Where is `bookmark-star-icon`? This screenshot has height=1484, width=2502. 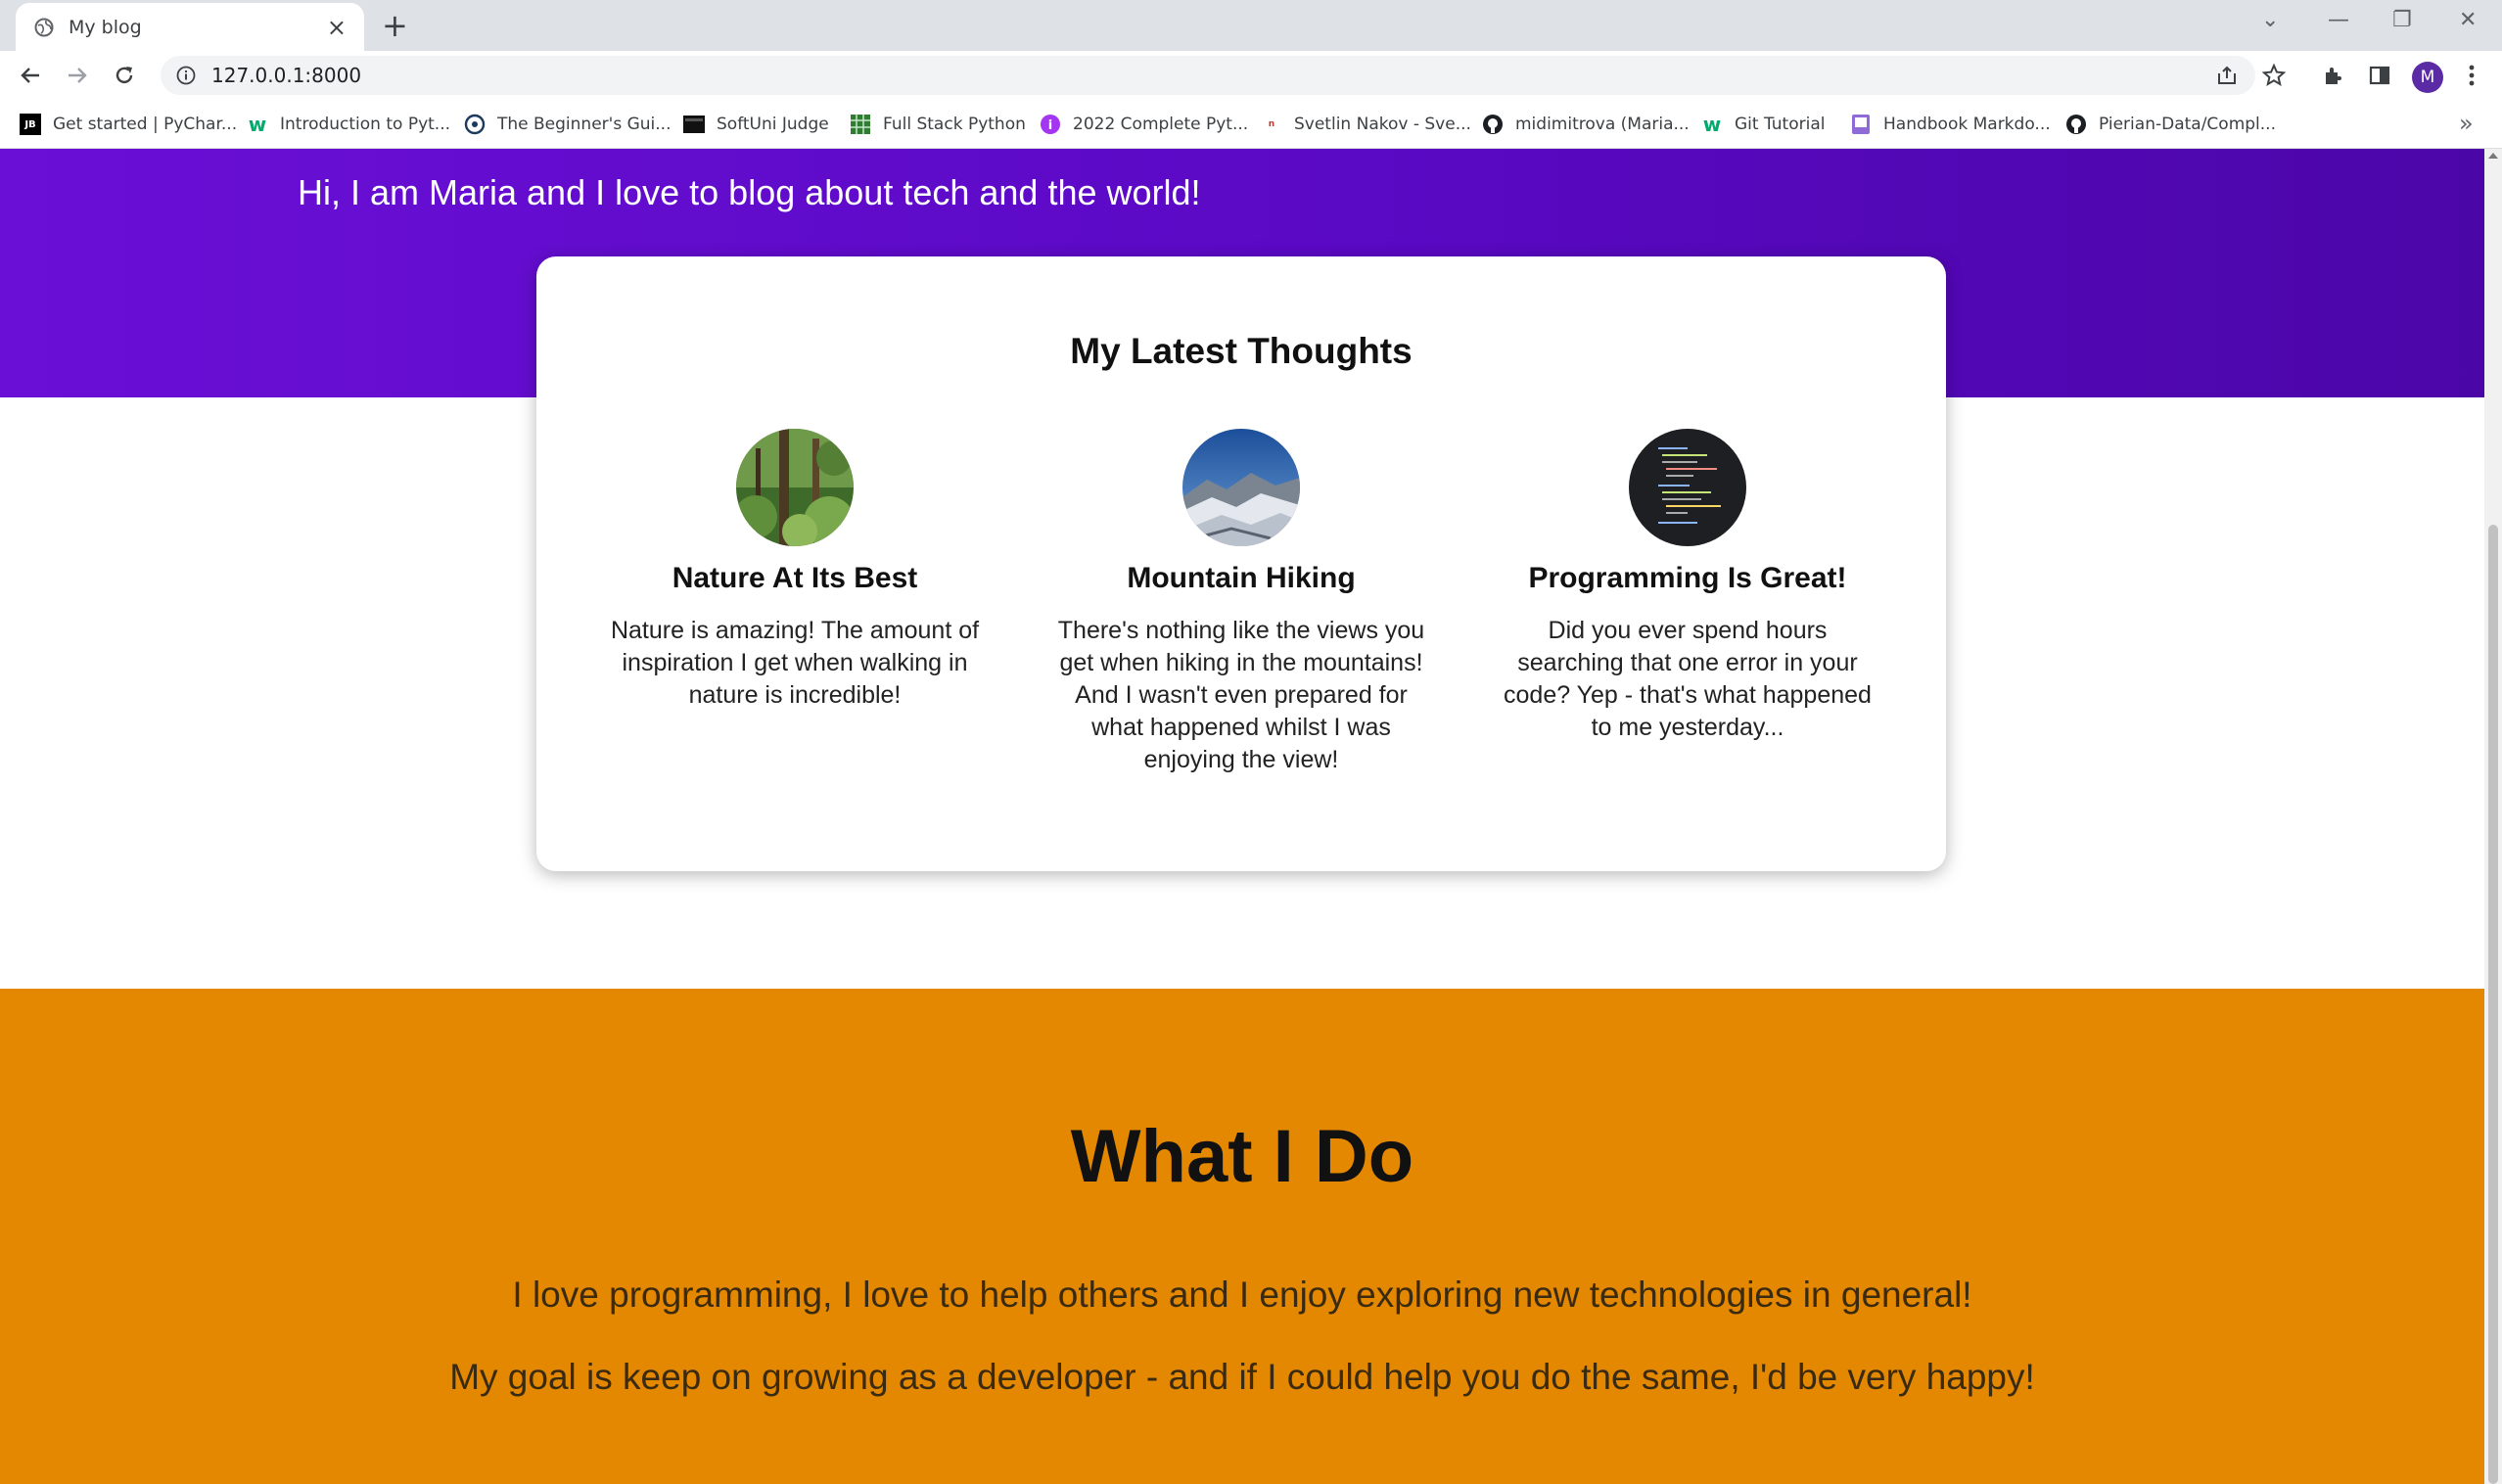
bookmark-star-icon is located at coordinates (2274, 75).